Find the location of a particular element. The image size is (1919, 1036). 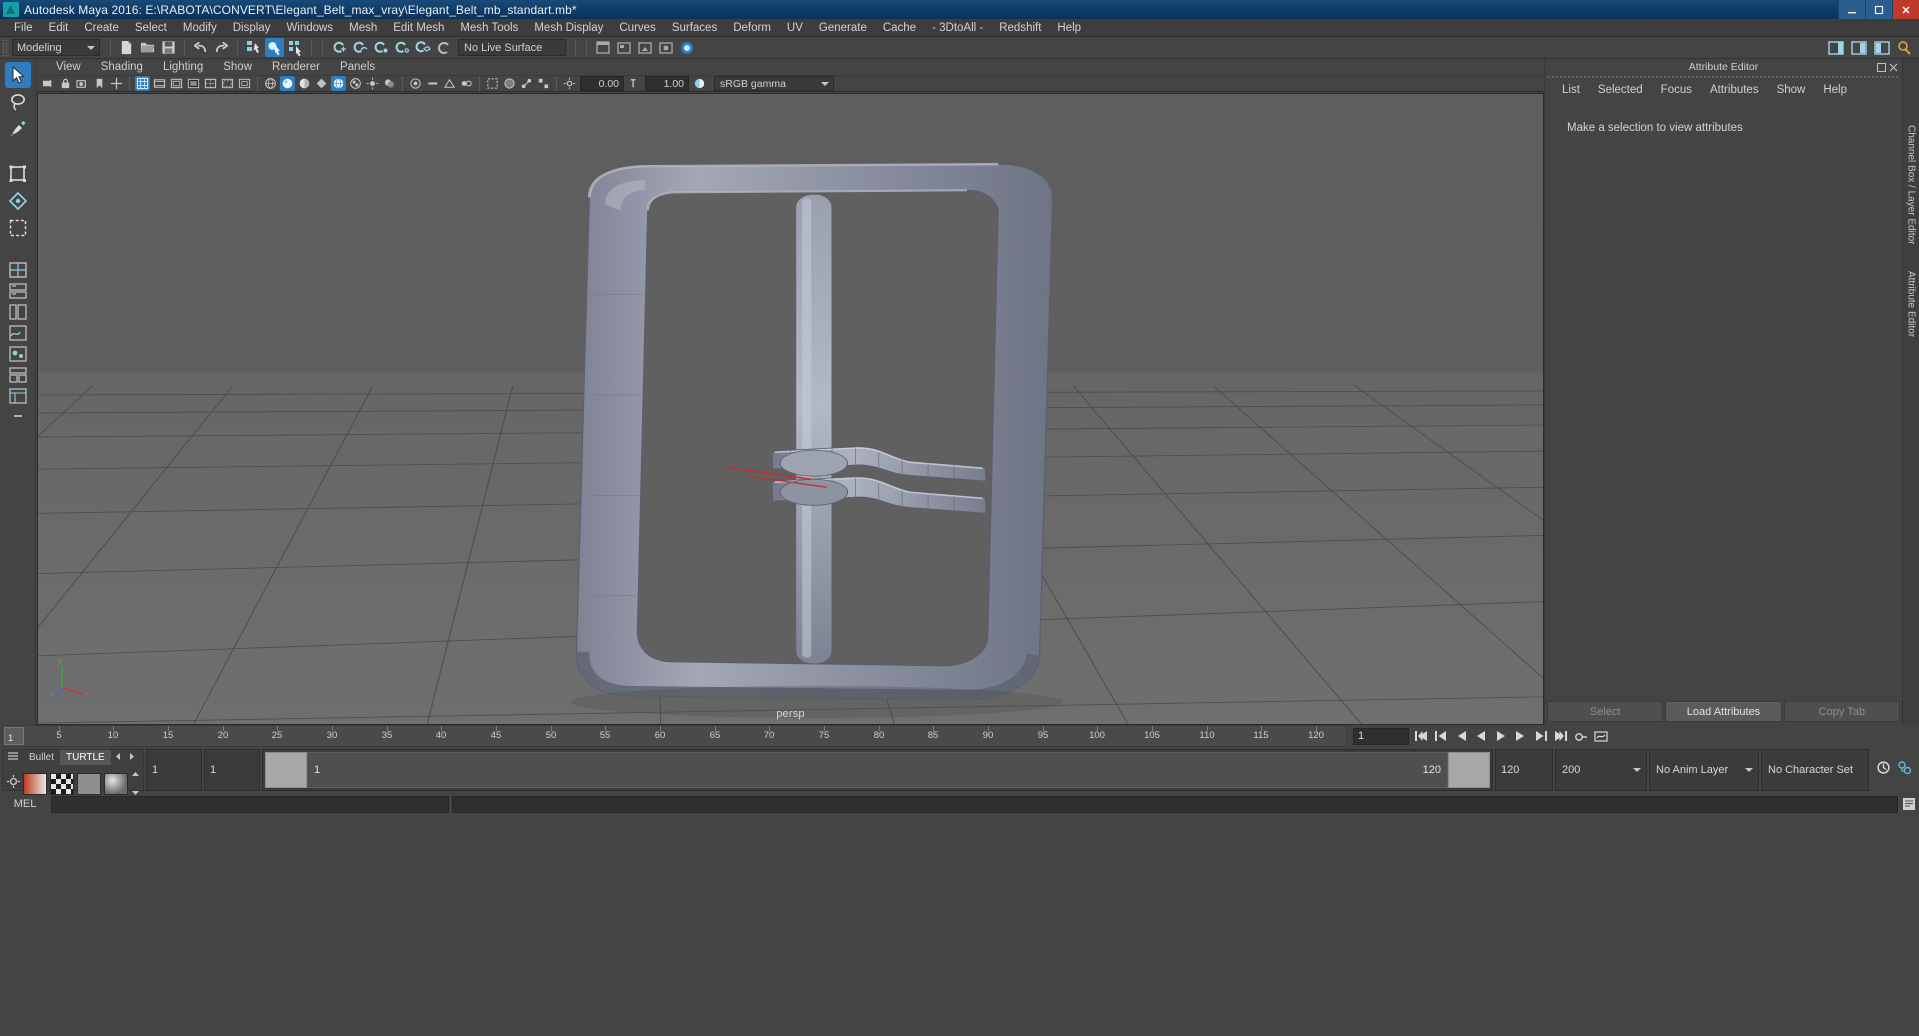

open-scene-icon is located at coordinates (147, 47).